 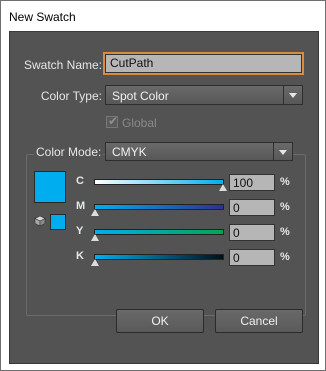 I want to click on checkmark-icon: ✔, so click(x=113, y=121).